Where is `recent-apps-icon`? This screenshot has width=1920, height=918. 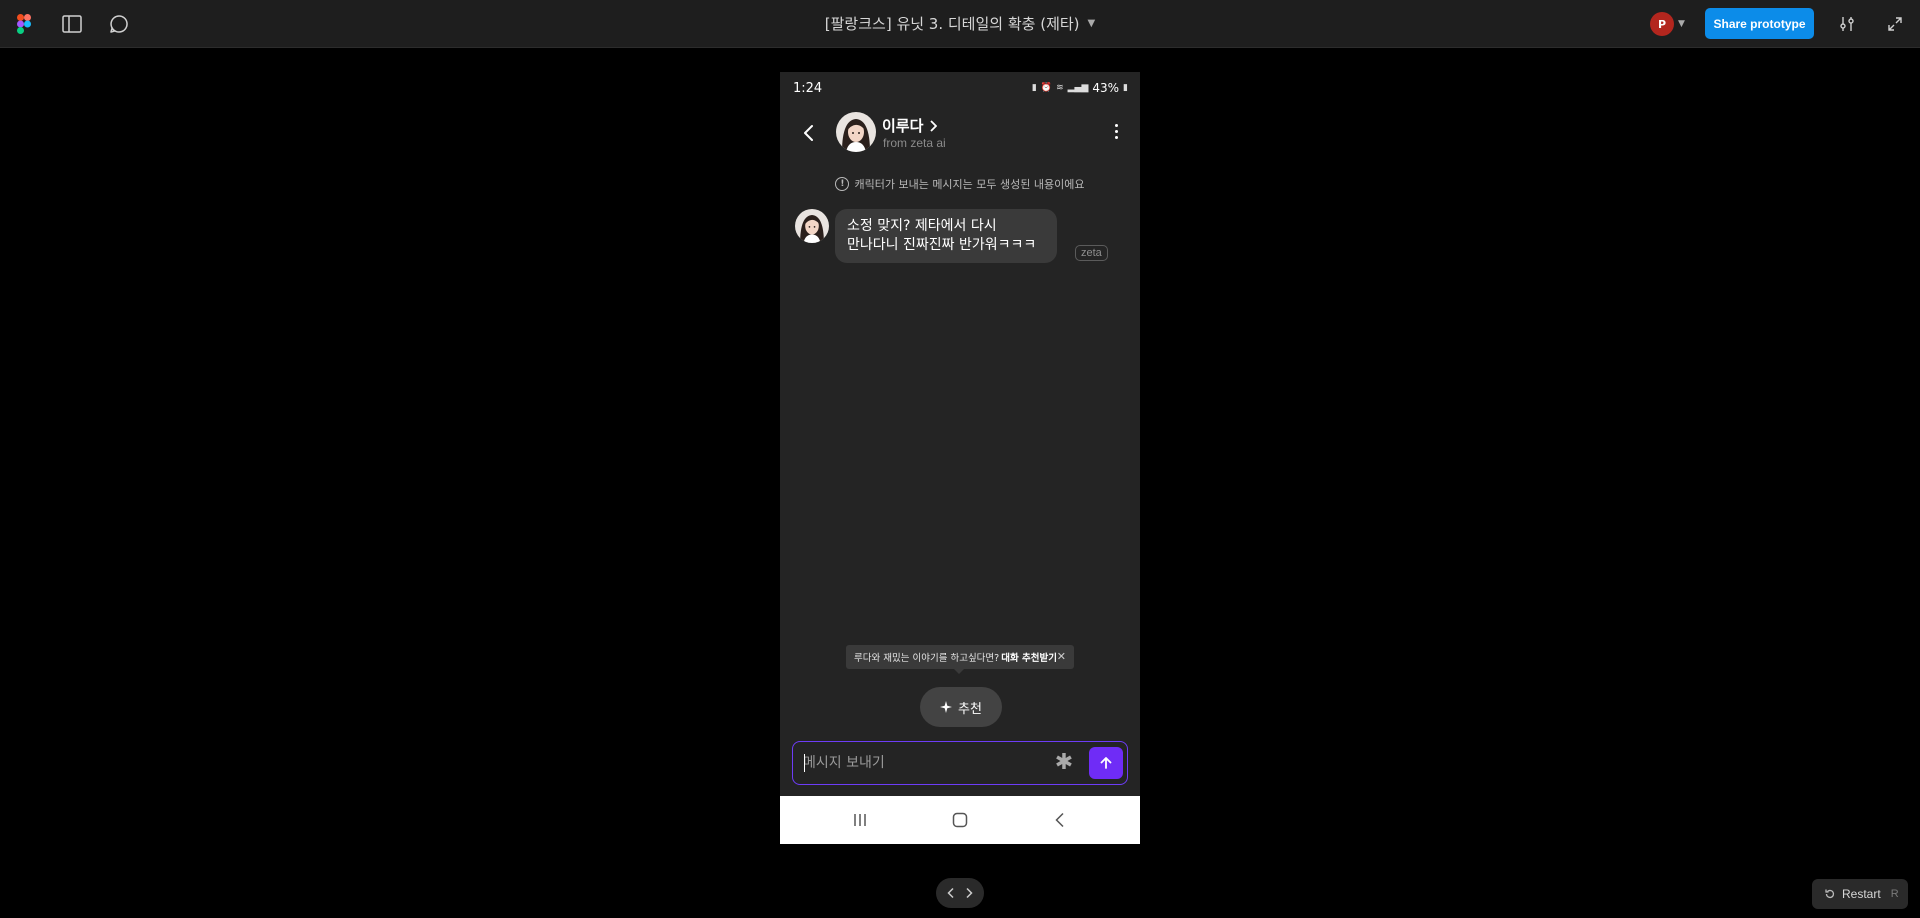 recent-apps-icon is located at coordinates (860, 820).